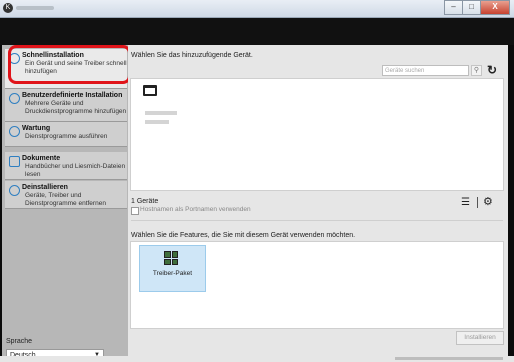 The height and width of the screenshot is (362, 514). What do you see at coordinates (14, 161) in the screenshot?
I see `documents-icon` at bounding box center [14, 161].